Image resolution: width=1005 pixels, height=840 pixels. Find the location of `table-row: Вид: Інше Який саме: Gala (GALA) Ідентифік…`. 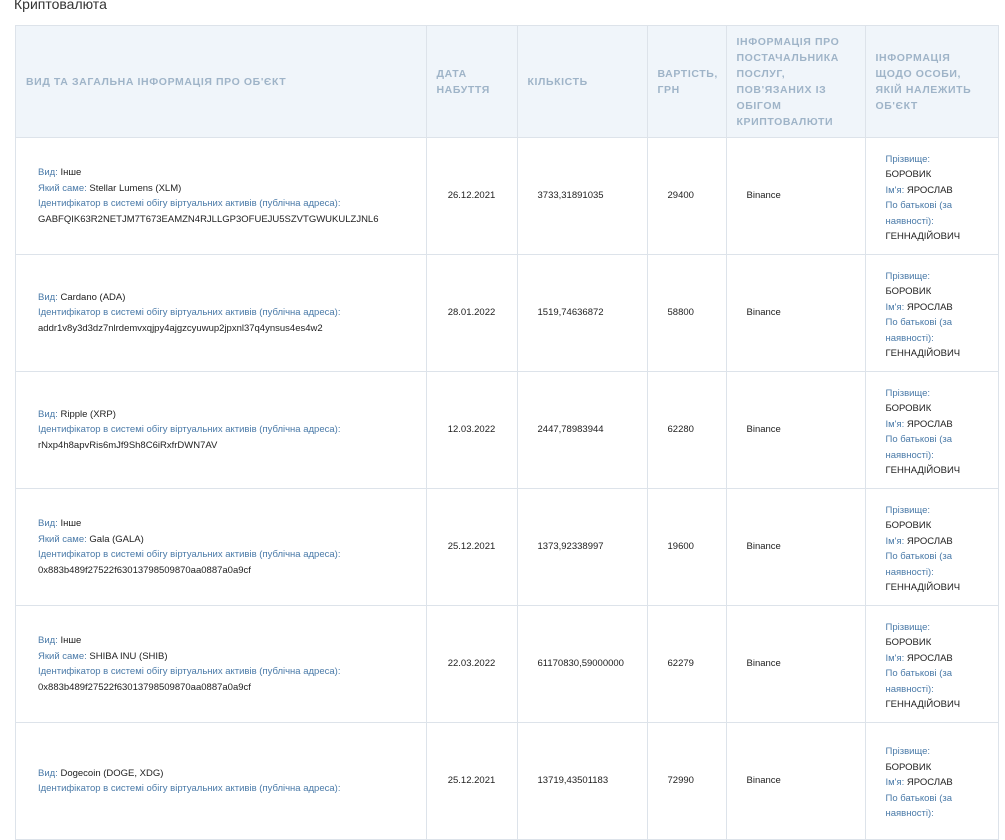

table-row: Вид: Інше Який саме: Gala (GALA) Ідентифік… is located at coordinates (507, 547).